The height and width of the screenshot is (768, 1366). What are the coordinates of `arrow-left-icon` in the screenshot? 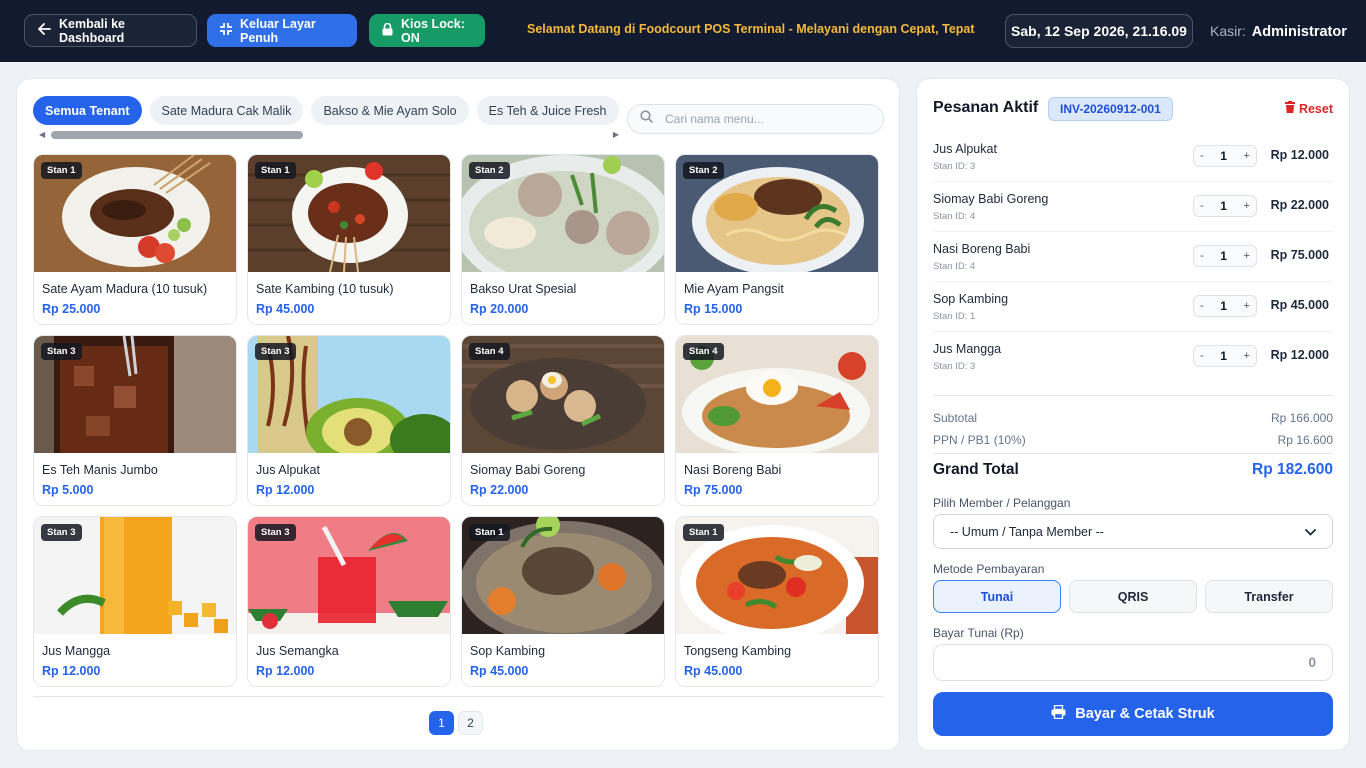 It's located at (44, 30).